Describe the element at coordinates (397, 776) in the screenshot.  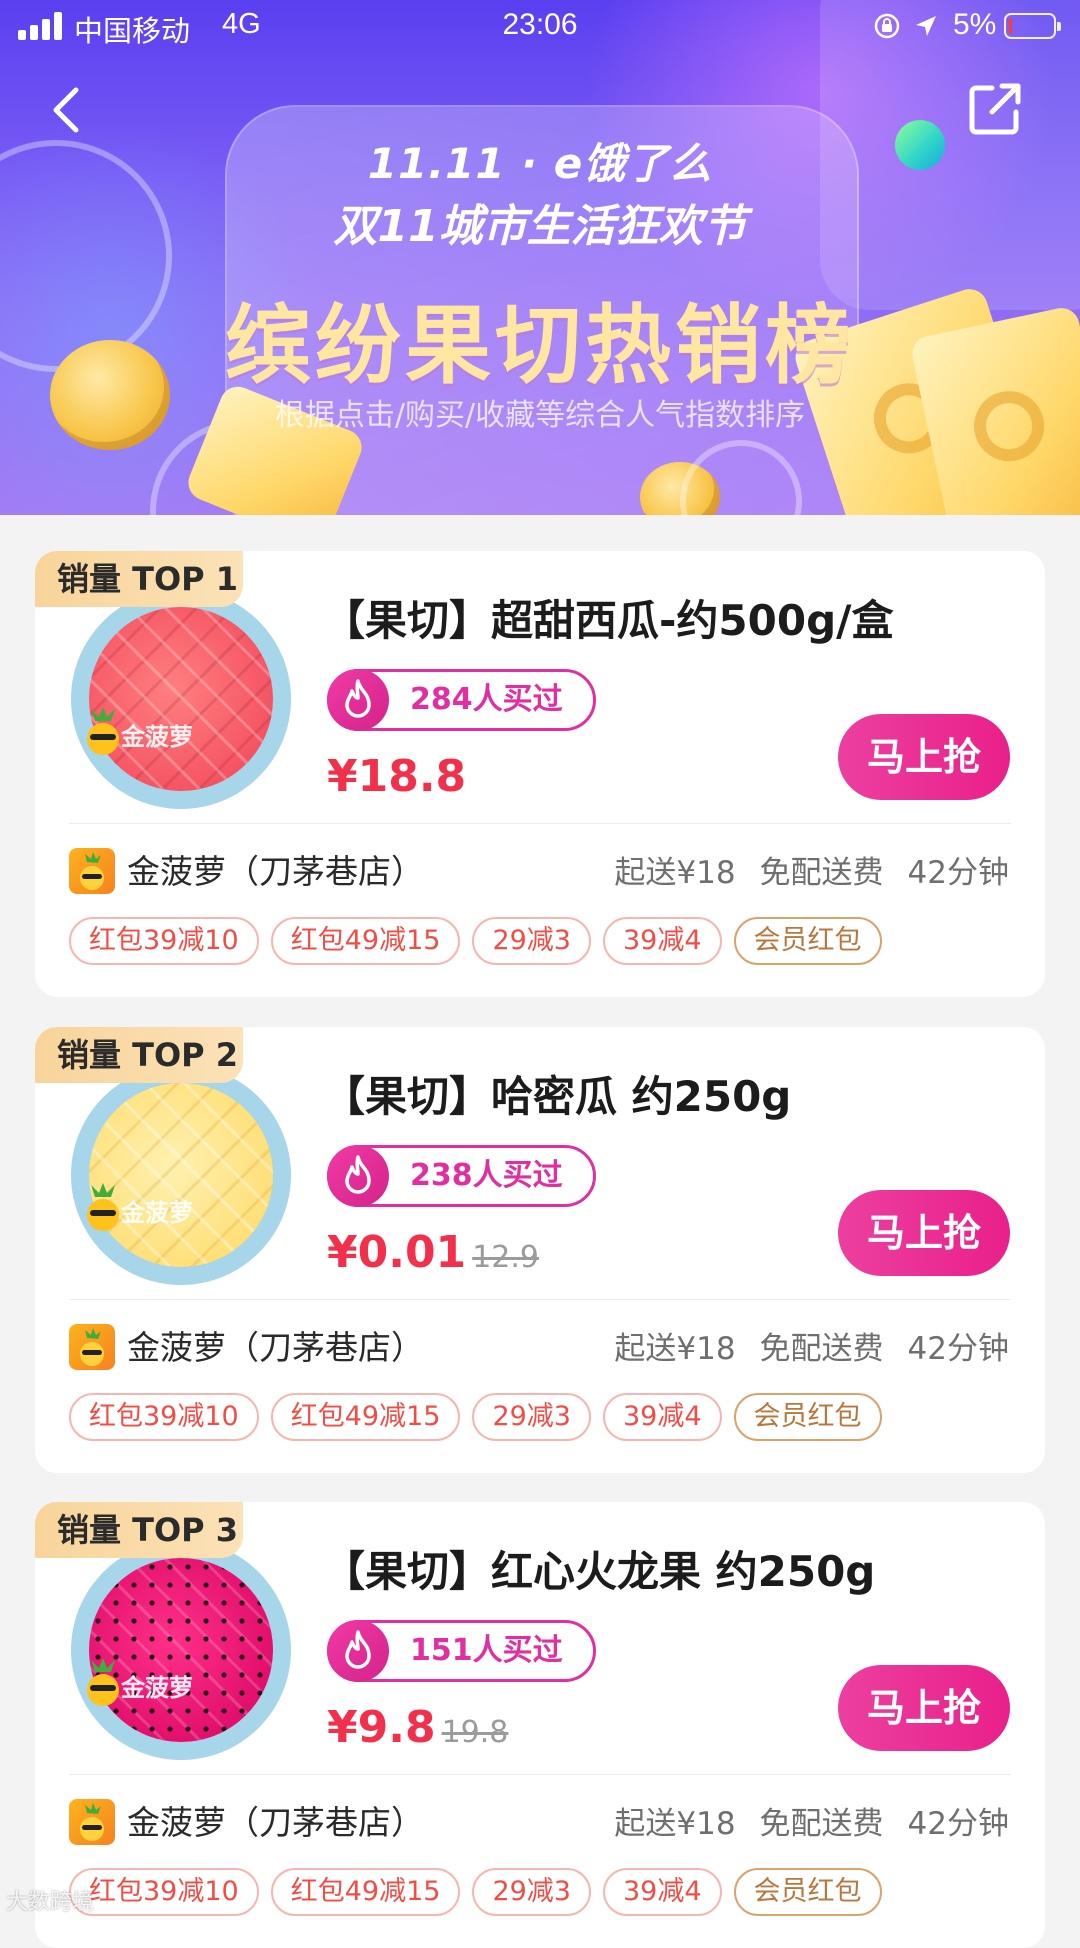
I see `current-price: ¥18.8` at that location.